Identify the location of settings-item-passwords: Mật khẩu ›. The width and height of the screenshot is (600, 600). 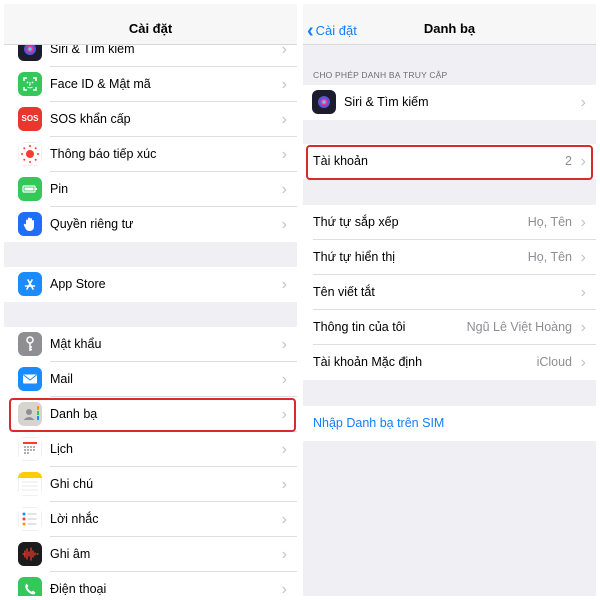
(150, 344).